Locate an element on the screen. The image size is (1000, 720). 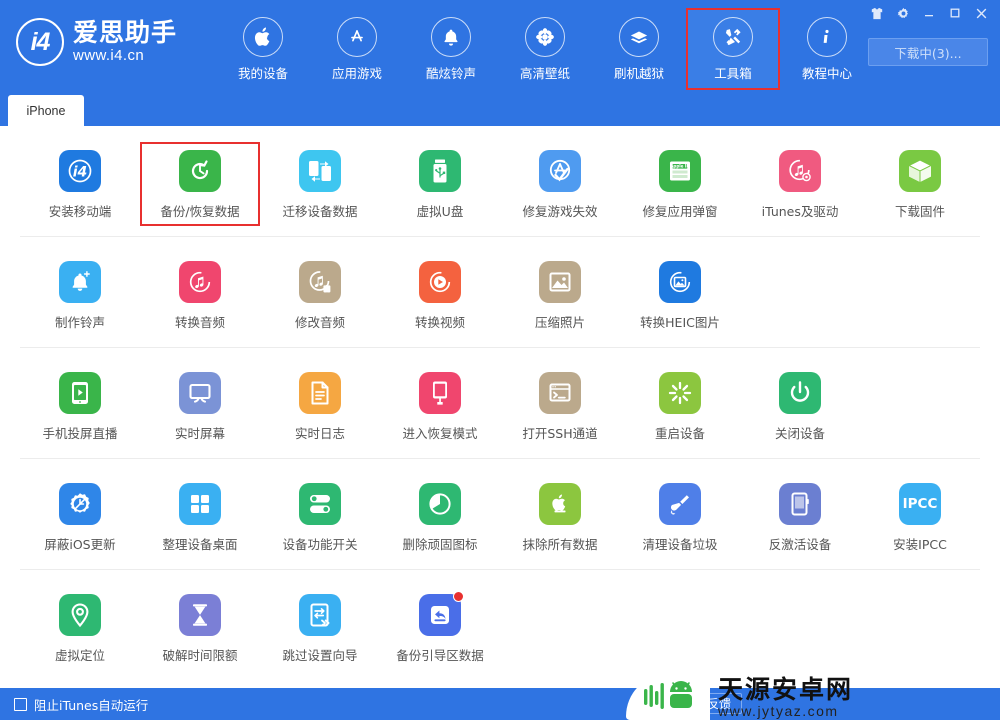
backup-boot-icon is located at coordinates (441, 613).